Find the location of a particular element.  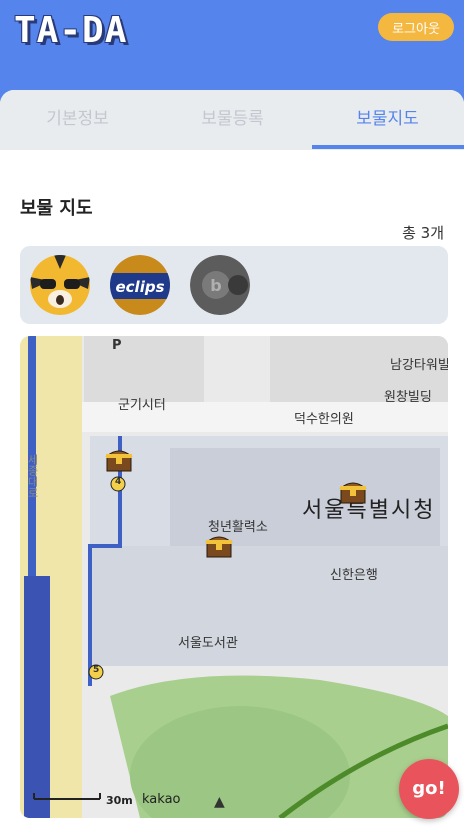

tab-basic-info: 기본정보 is located at coordinates (77, 120).